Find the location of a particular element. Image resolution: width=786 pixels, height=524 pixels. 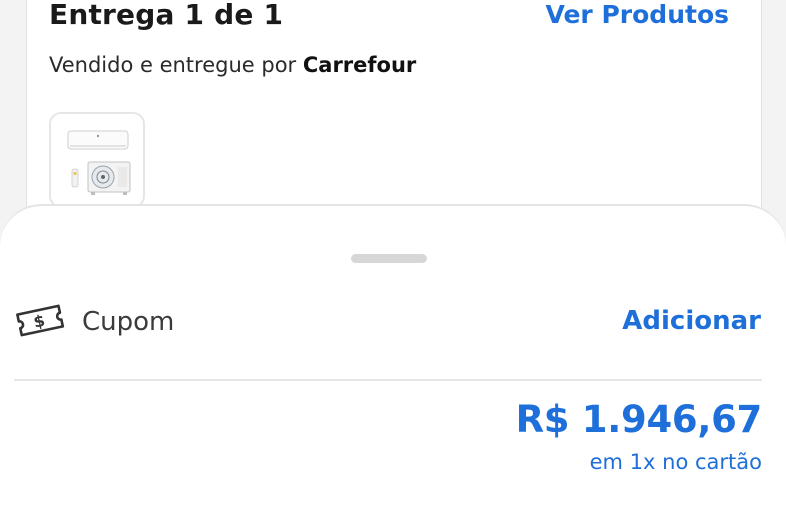

coupon-ticket-icon: $ is located at coordinates (40, 320).